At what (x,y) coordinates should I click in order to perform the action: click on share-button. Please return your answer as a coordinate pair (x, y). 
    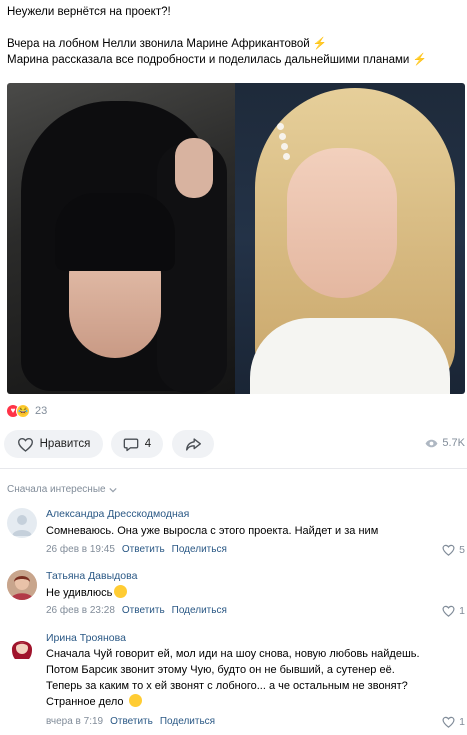
    Looking at the image, I should click on (193, 444).